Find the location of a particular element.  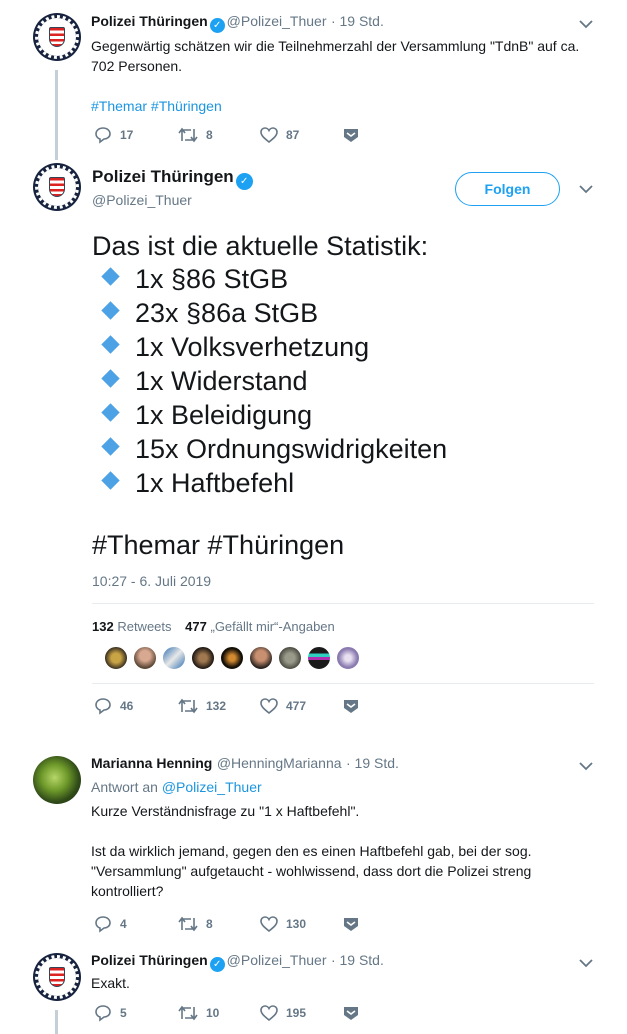

tweet-actions: 4 8 130 is located at coordinates (227, 924).